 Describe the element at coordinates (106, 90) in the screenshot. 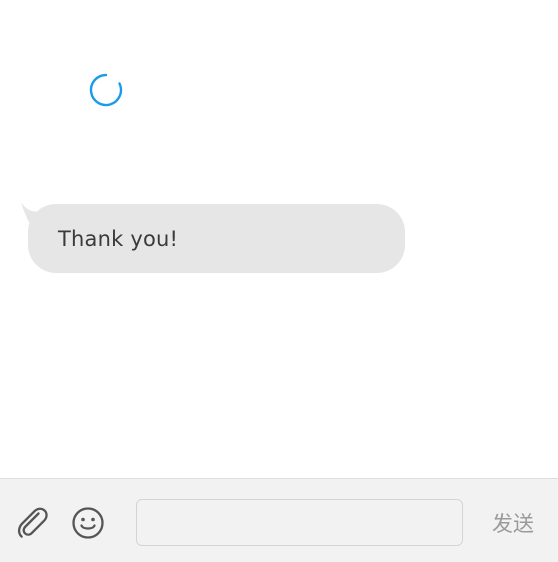

I see `loading-spinner-icon` at that location.